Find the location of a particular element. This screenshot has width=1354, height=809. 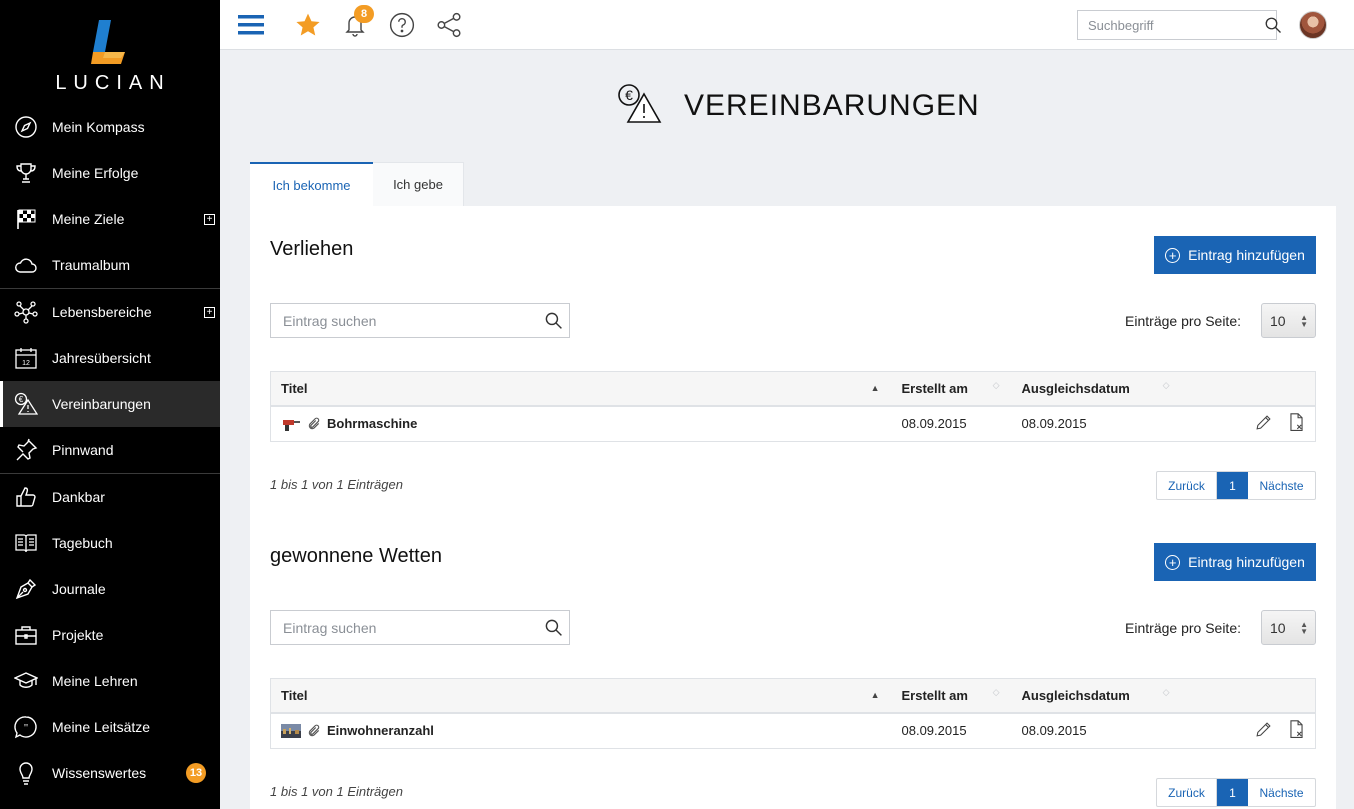

sort-both-icon: ◇ is located at coordinates (1166, 692).